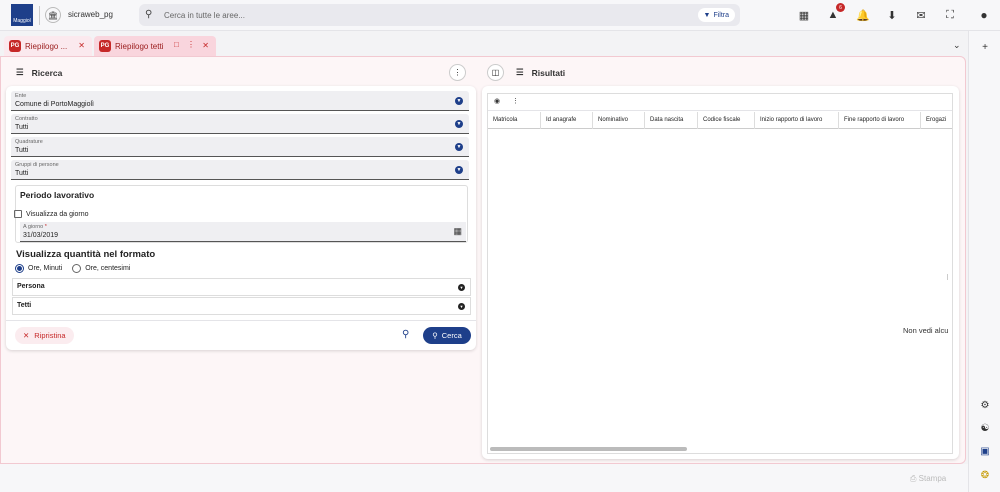 This screenshot has width=1000, height=492. I want to click on add-icon: +, so click(985, 47).